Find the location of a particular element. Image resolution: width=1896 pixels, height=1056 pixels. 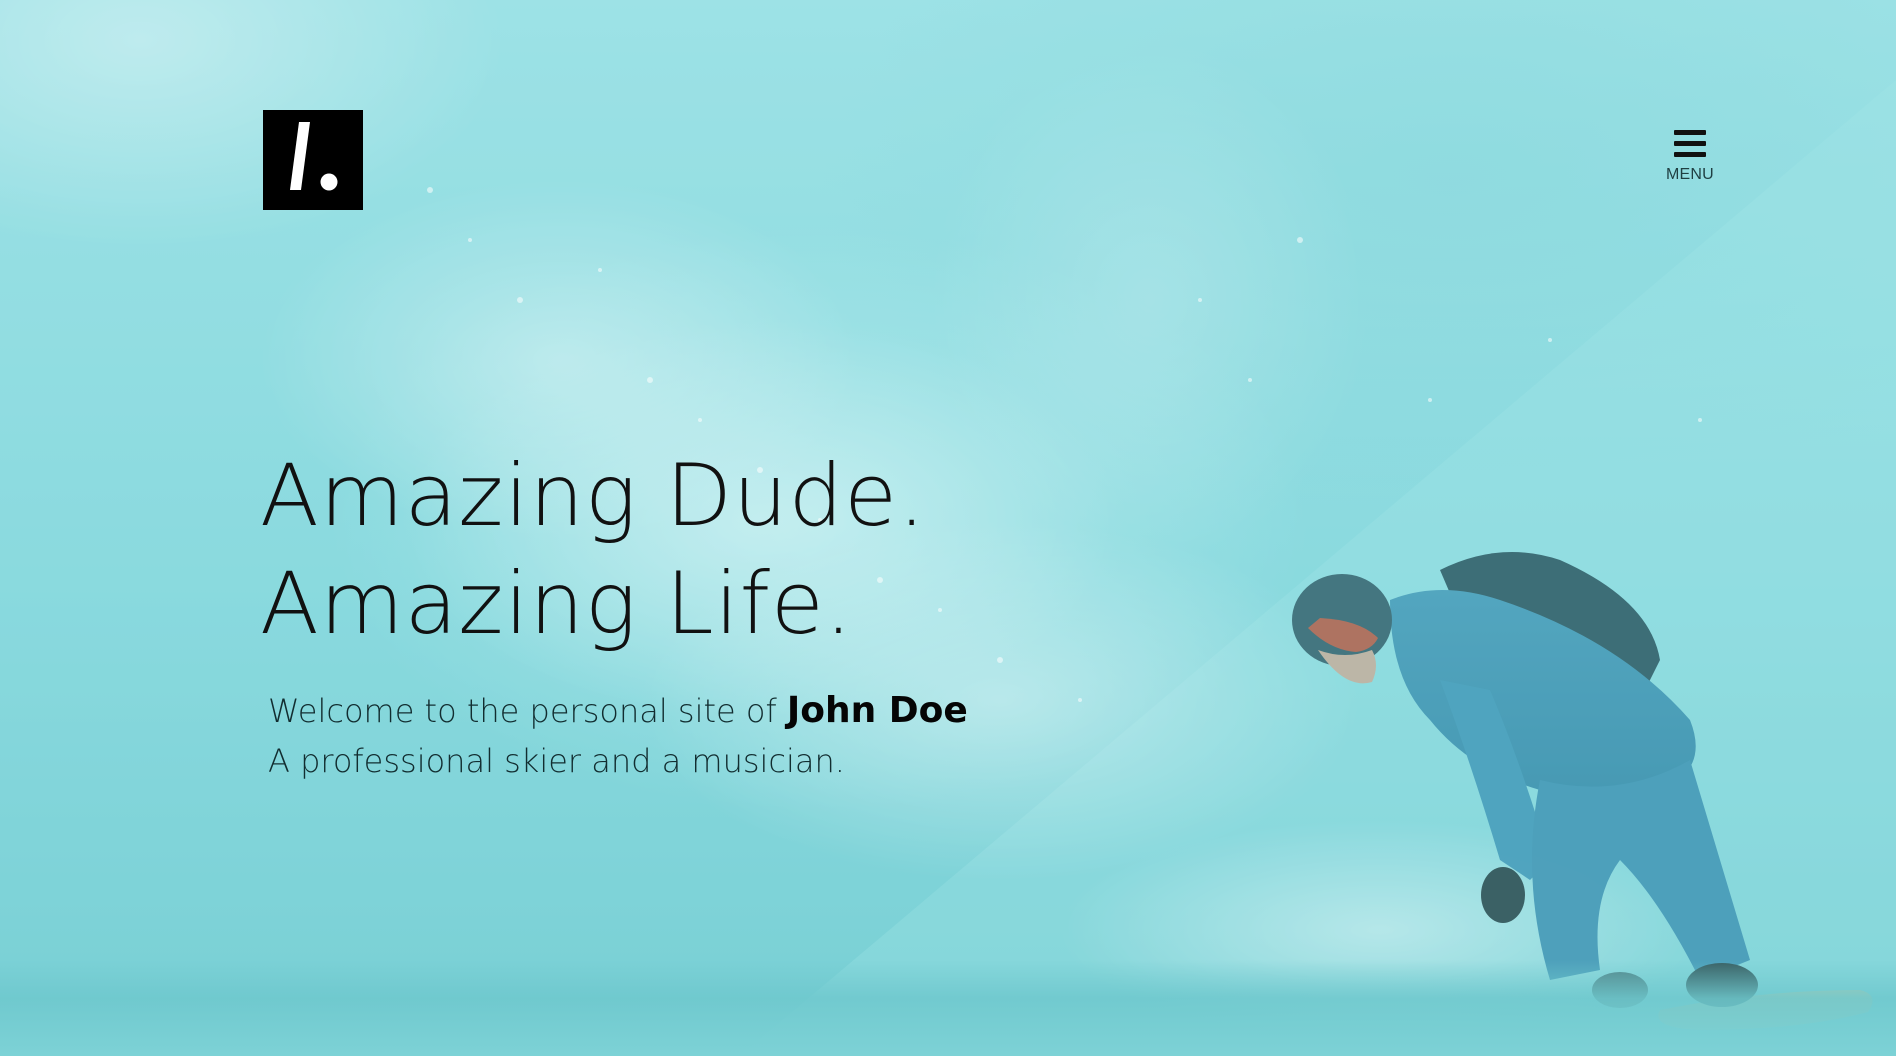

menu-button: MENU is located at coordinates (1690, 159).